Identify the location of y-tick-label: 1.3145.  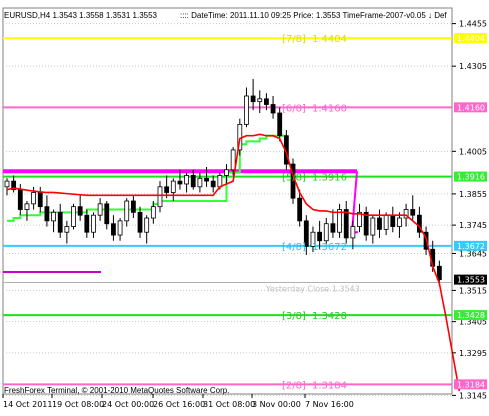
(473, 395).